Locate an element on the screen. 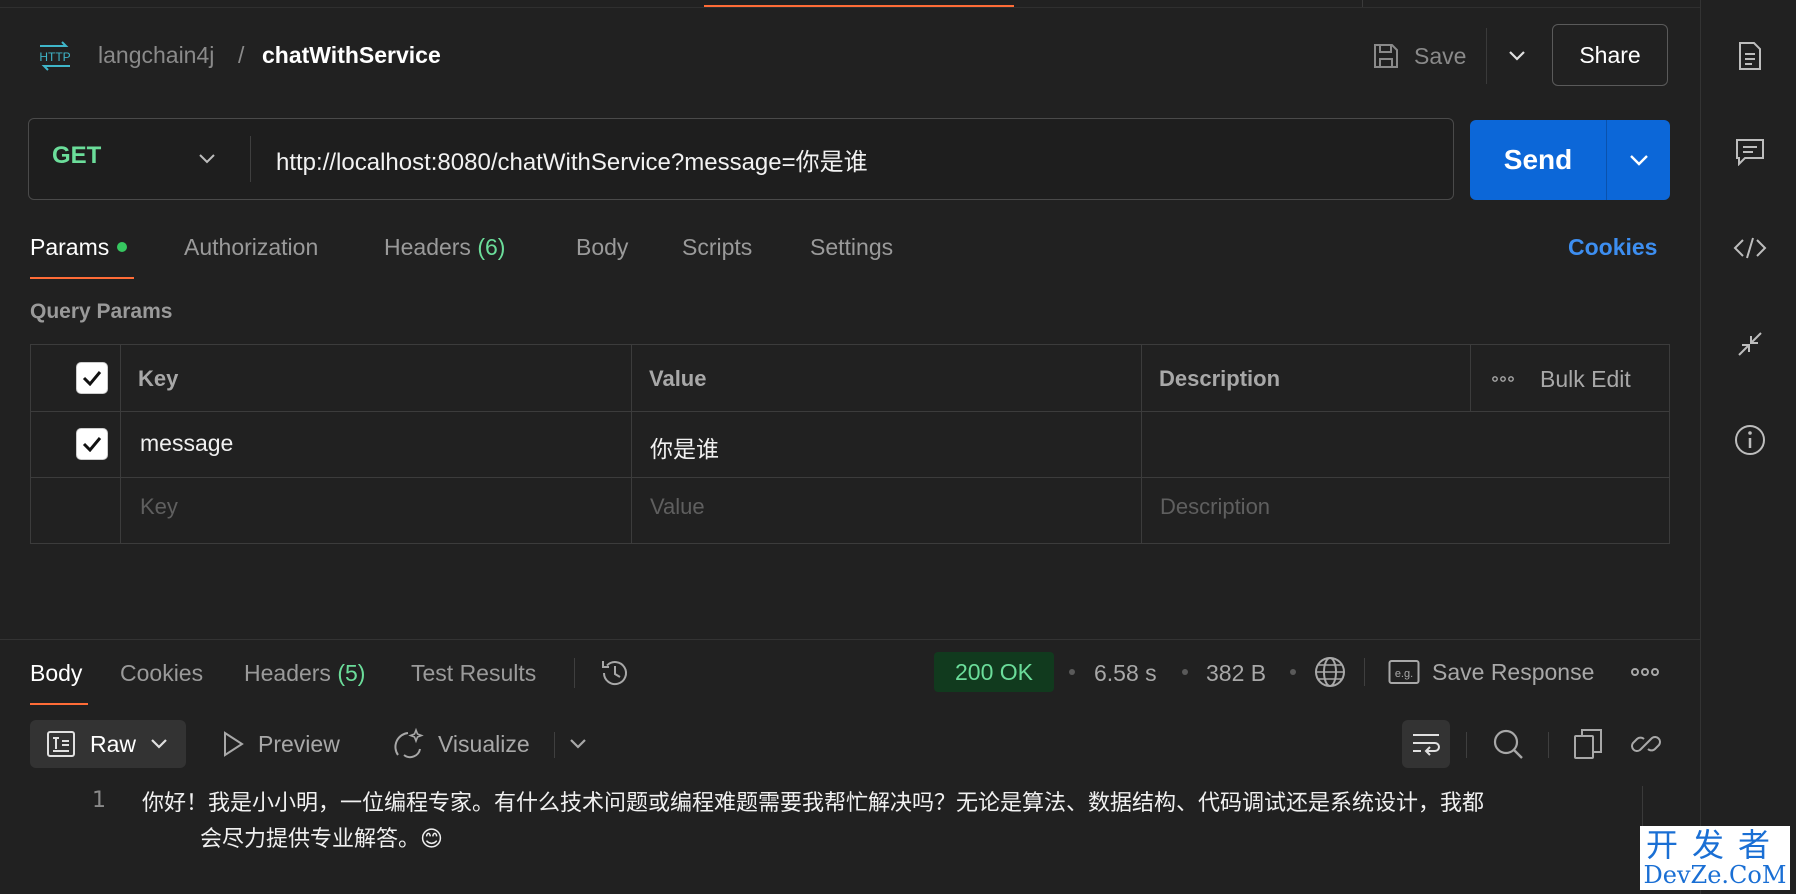 This screenshot has width=1796, height=894. select-all-checkbox is located at coordinates (92, 378).